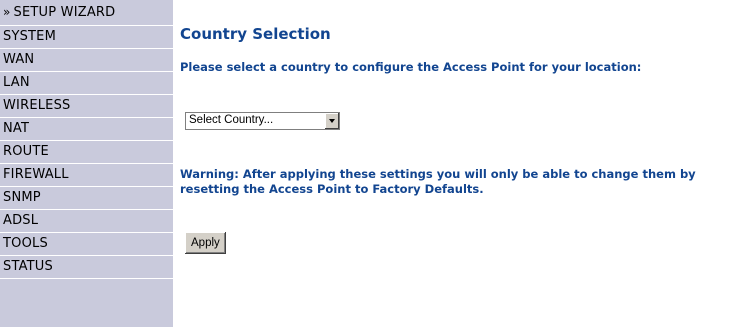 The height and width of the screenshot is (327, 737). What do you see at coordinates (86, 152) in the screenshot?
I see `sidebar-item-route: ROUTE` at bounding box center [86, 152].